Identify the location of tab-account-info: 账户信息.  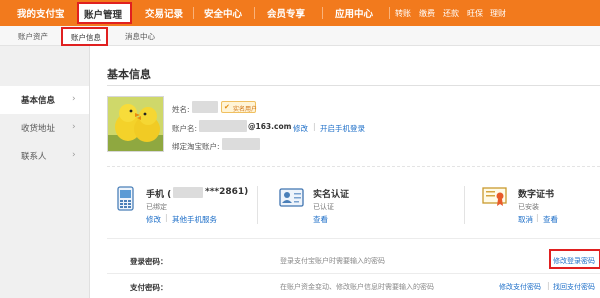
(84, 36).